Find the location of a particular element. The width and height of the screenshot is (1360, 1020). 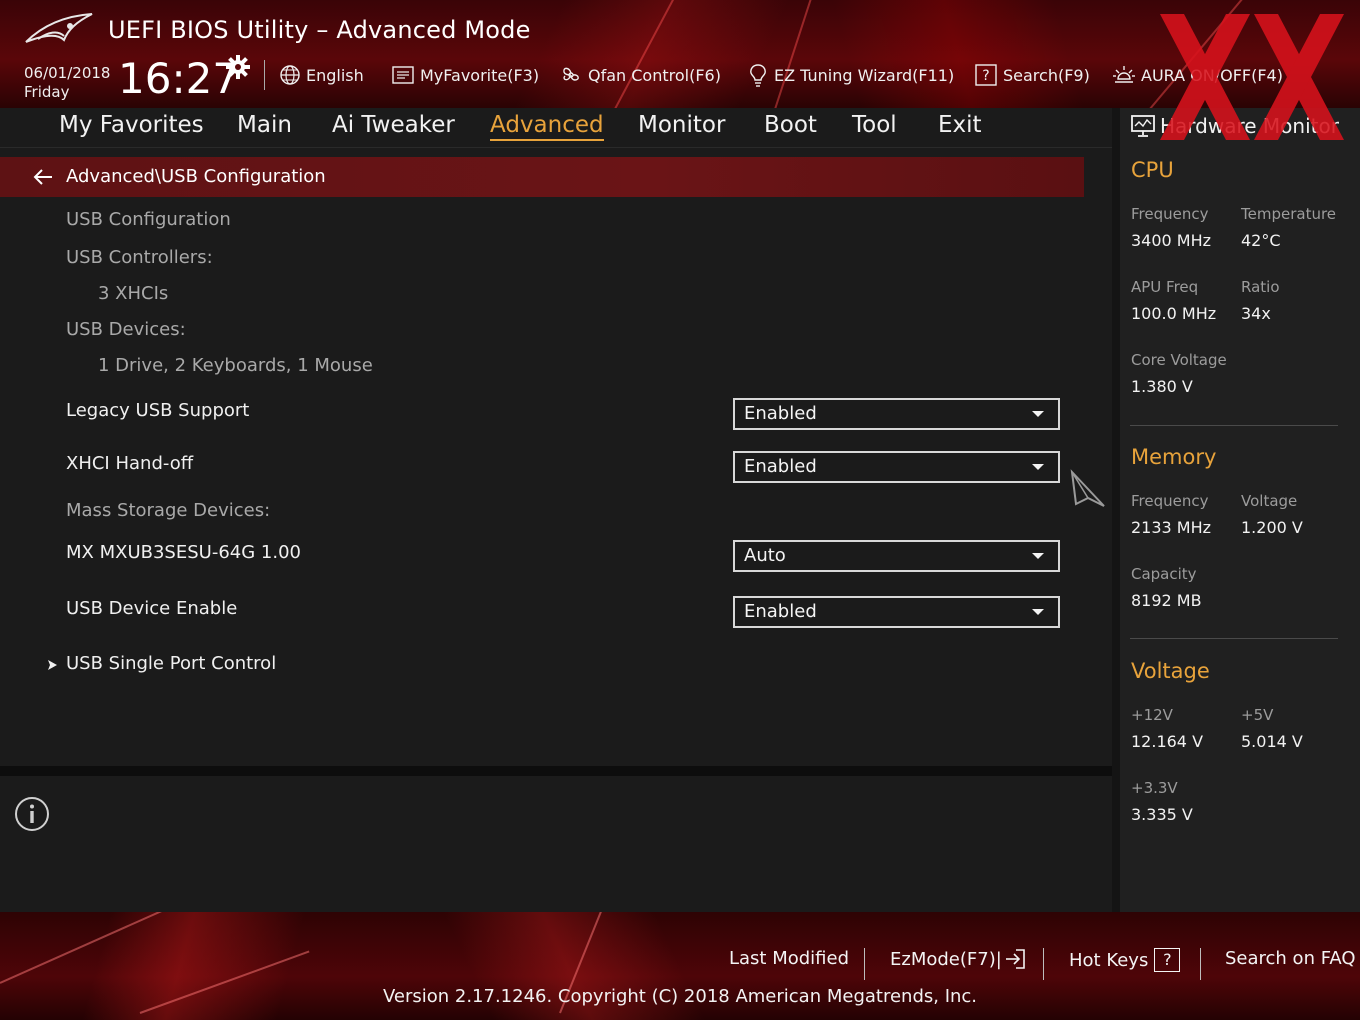

search-on-faq-label: Search on FAQ is located at coordinates (1290, 958).